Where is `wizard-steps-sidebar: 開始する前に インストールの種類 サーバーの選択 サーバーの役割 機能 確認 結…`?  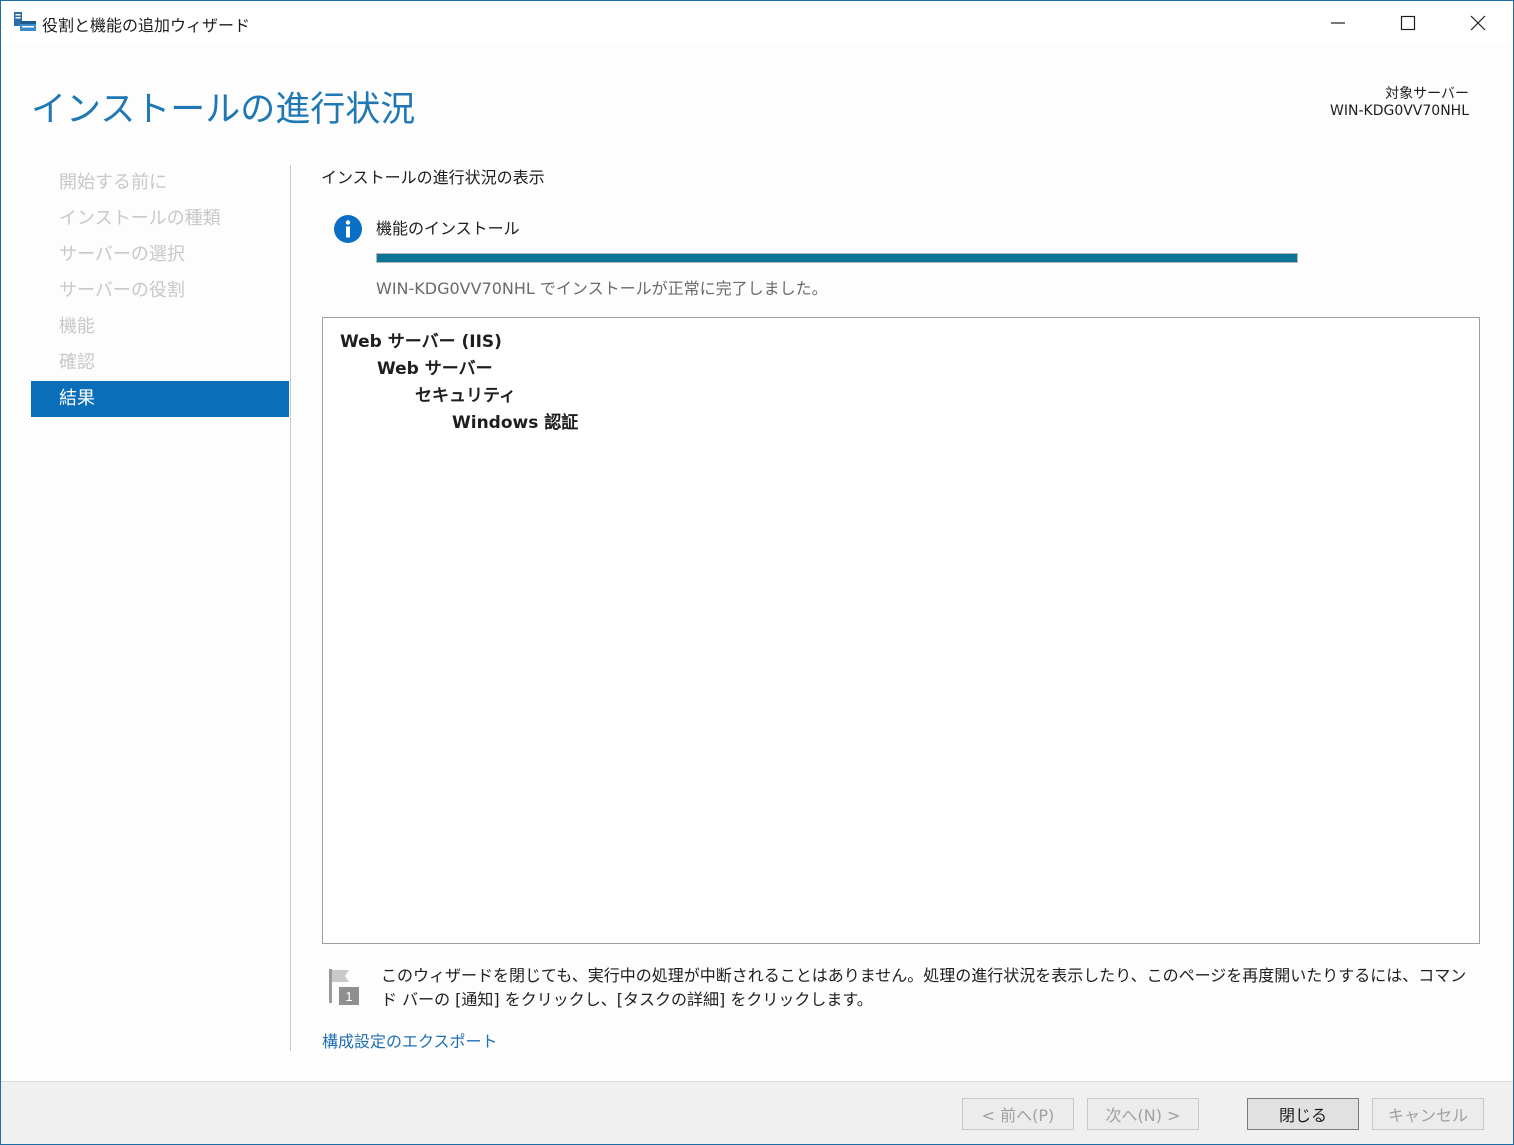
wizard-steps-sidebar: 開始する前に インストールの種類 サーバーの選択 サーバーの役割 機能 確認 結… is located at coordinates (160, 291).